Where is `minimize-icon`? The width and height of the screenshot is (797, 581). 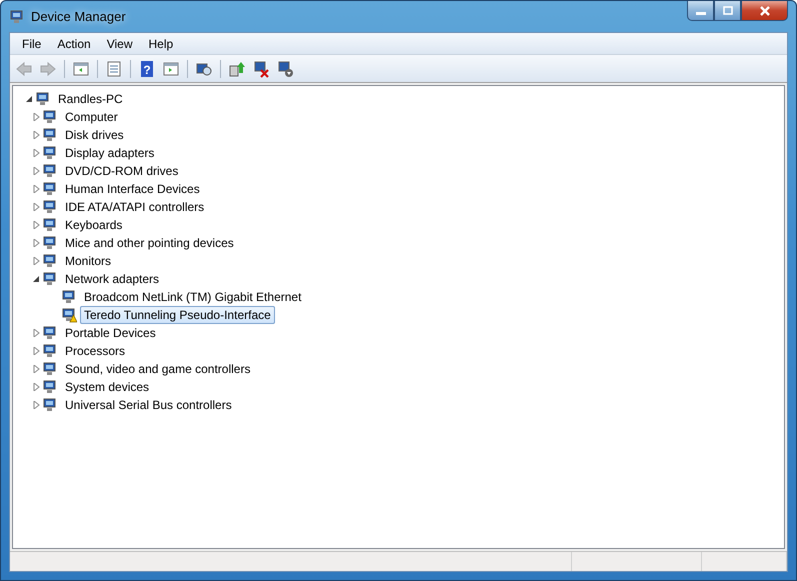 minimize-icon is located at coordinates (701, 13).